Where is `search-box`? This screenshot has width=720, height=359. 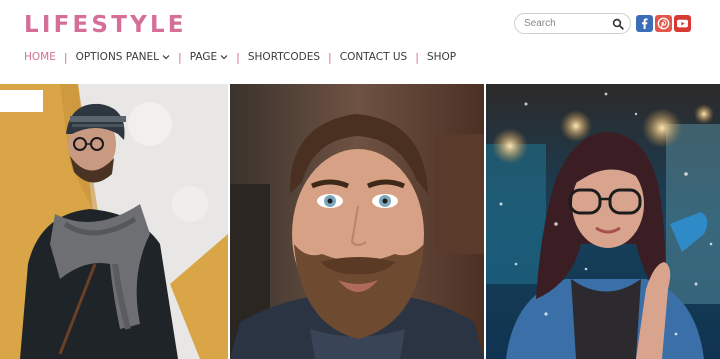
search-box is located at coordinates (572, 23).